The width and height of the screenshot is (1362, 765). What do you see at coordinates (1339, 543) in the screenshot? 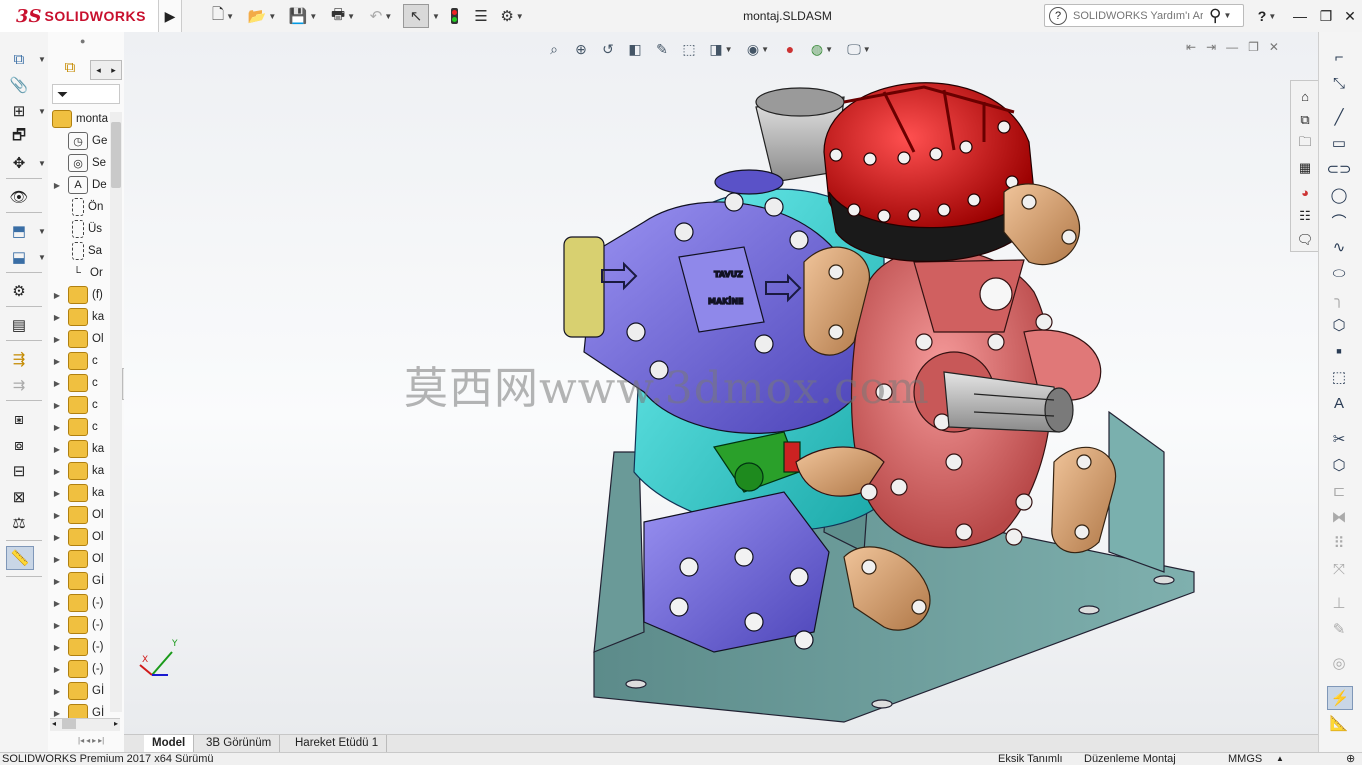
I see `linear-sketch-pattern-icon: ⠿` at bounding box center [1339, 543].